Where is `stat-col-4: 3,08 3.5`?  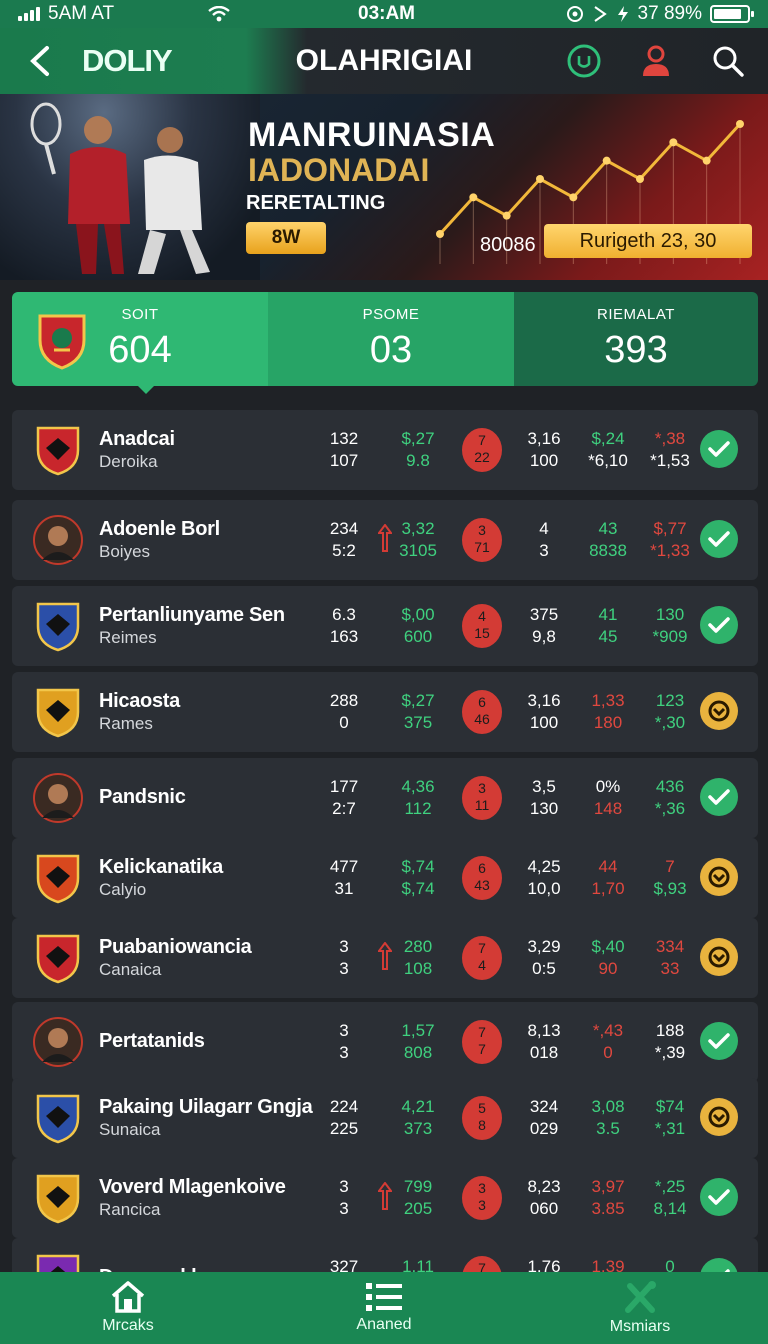
stat-col-4: 3,08 3.5 is located at coordinates (608, 1117).